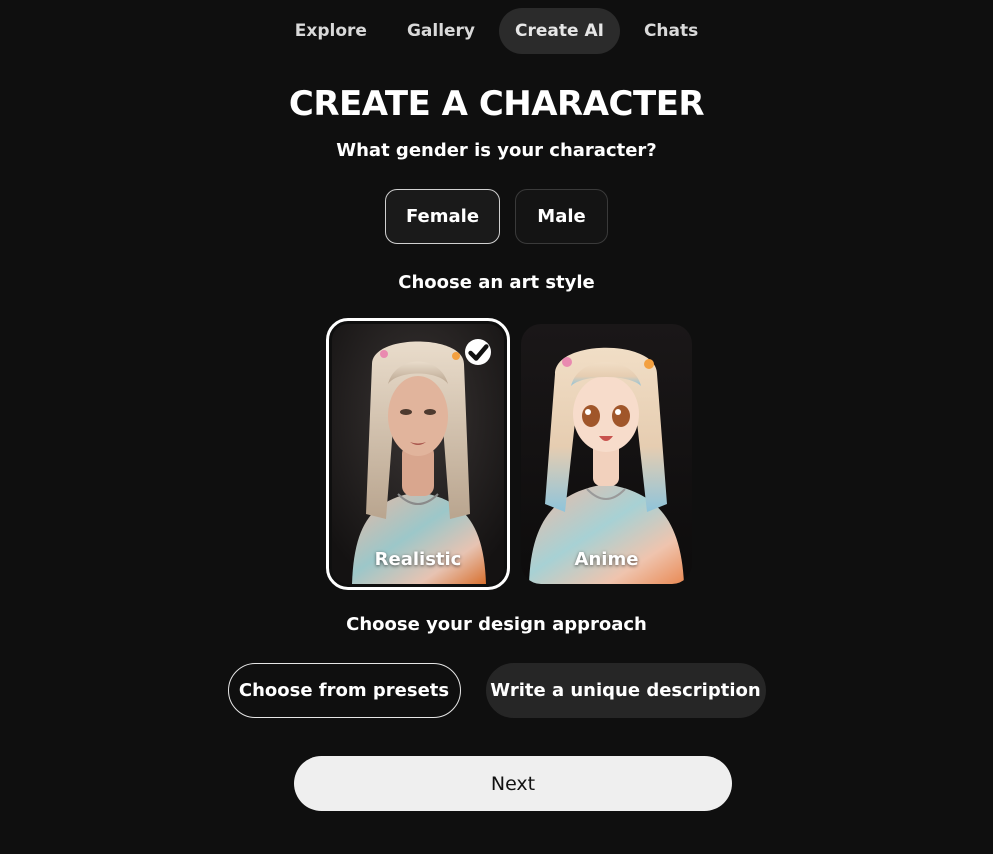 The height and width of the screenshot is (854, 993). What do you see at coordinates (561, 216) in the screenshot?
I see `gender-male-button: Male` at bounding box center [561, 216].